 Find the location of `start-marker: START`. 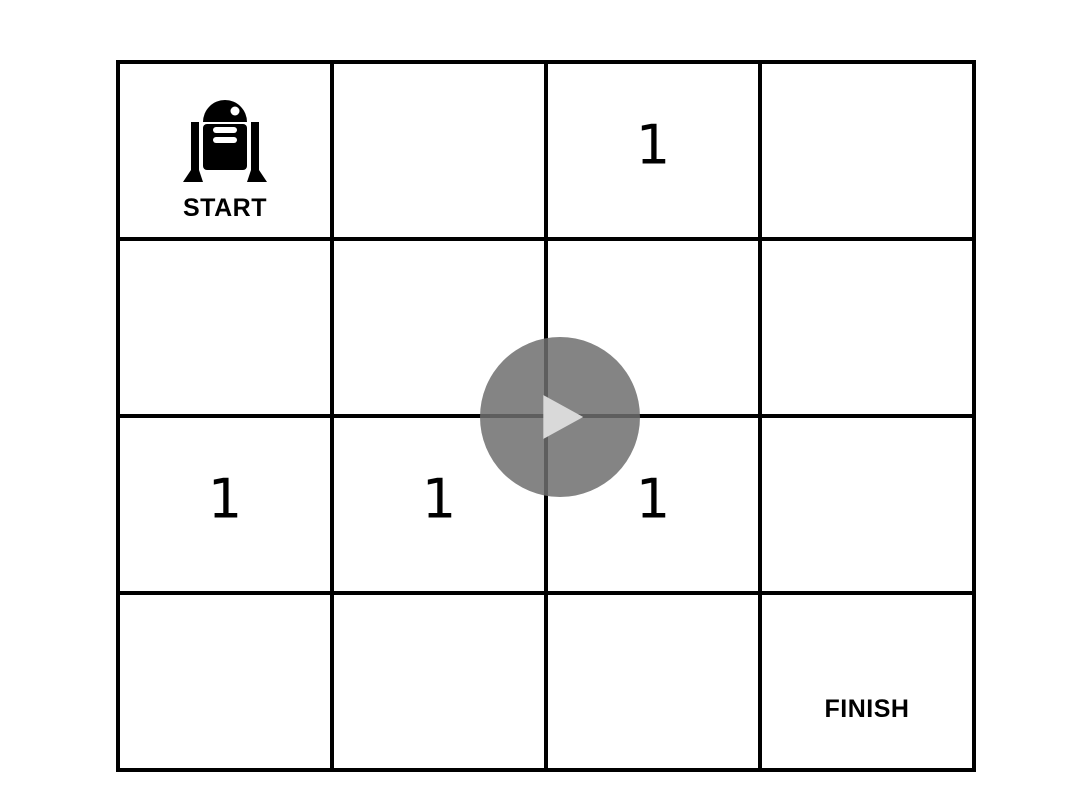

start-marker: START is located at coordinates (225, 157).